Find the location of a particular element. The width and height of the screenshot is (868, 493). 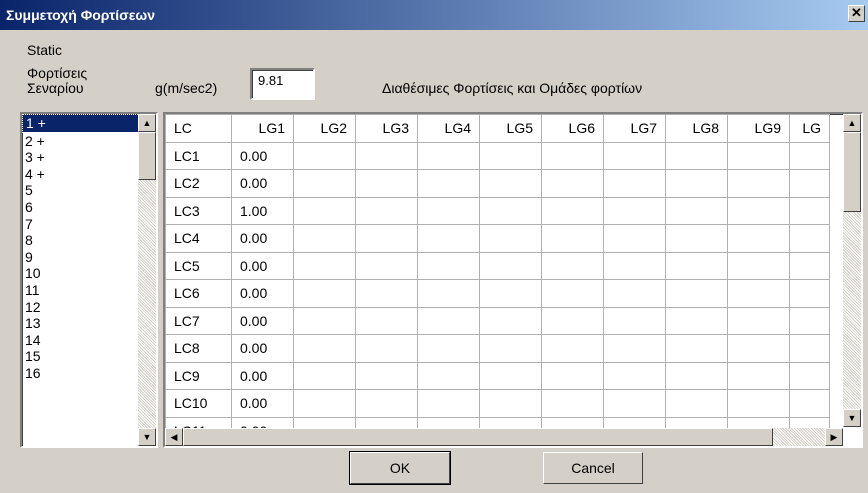

column-header: LG9 is located at coordinates (758, 128).